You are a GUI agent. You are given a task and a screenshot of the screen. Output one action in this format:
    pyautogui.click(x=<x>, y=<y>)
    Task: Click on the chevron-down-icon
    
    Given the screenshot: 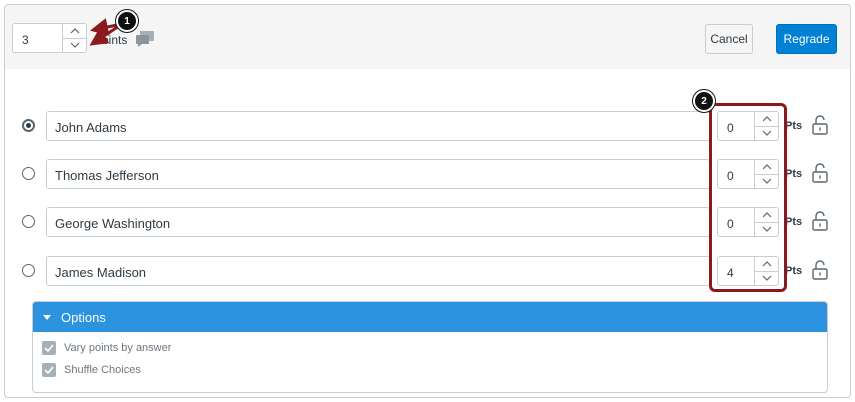 What is the action you would take?
    pyautogui.click(x=74, y=45)
    